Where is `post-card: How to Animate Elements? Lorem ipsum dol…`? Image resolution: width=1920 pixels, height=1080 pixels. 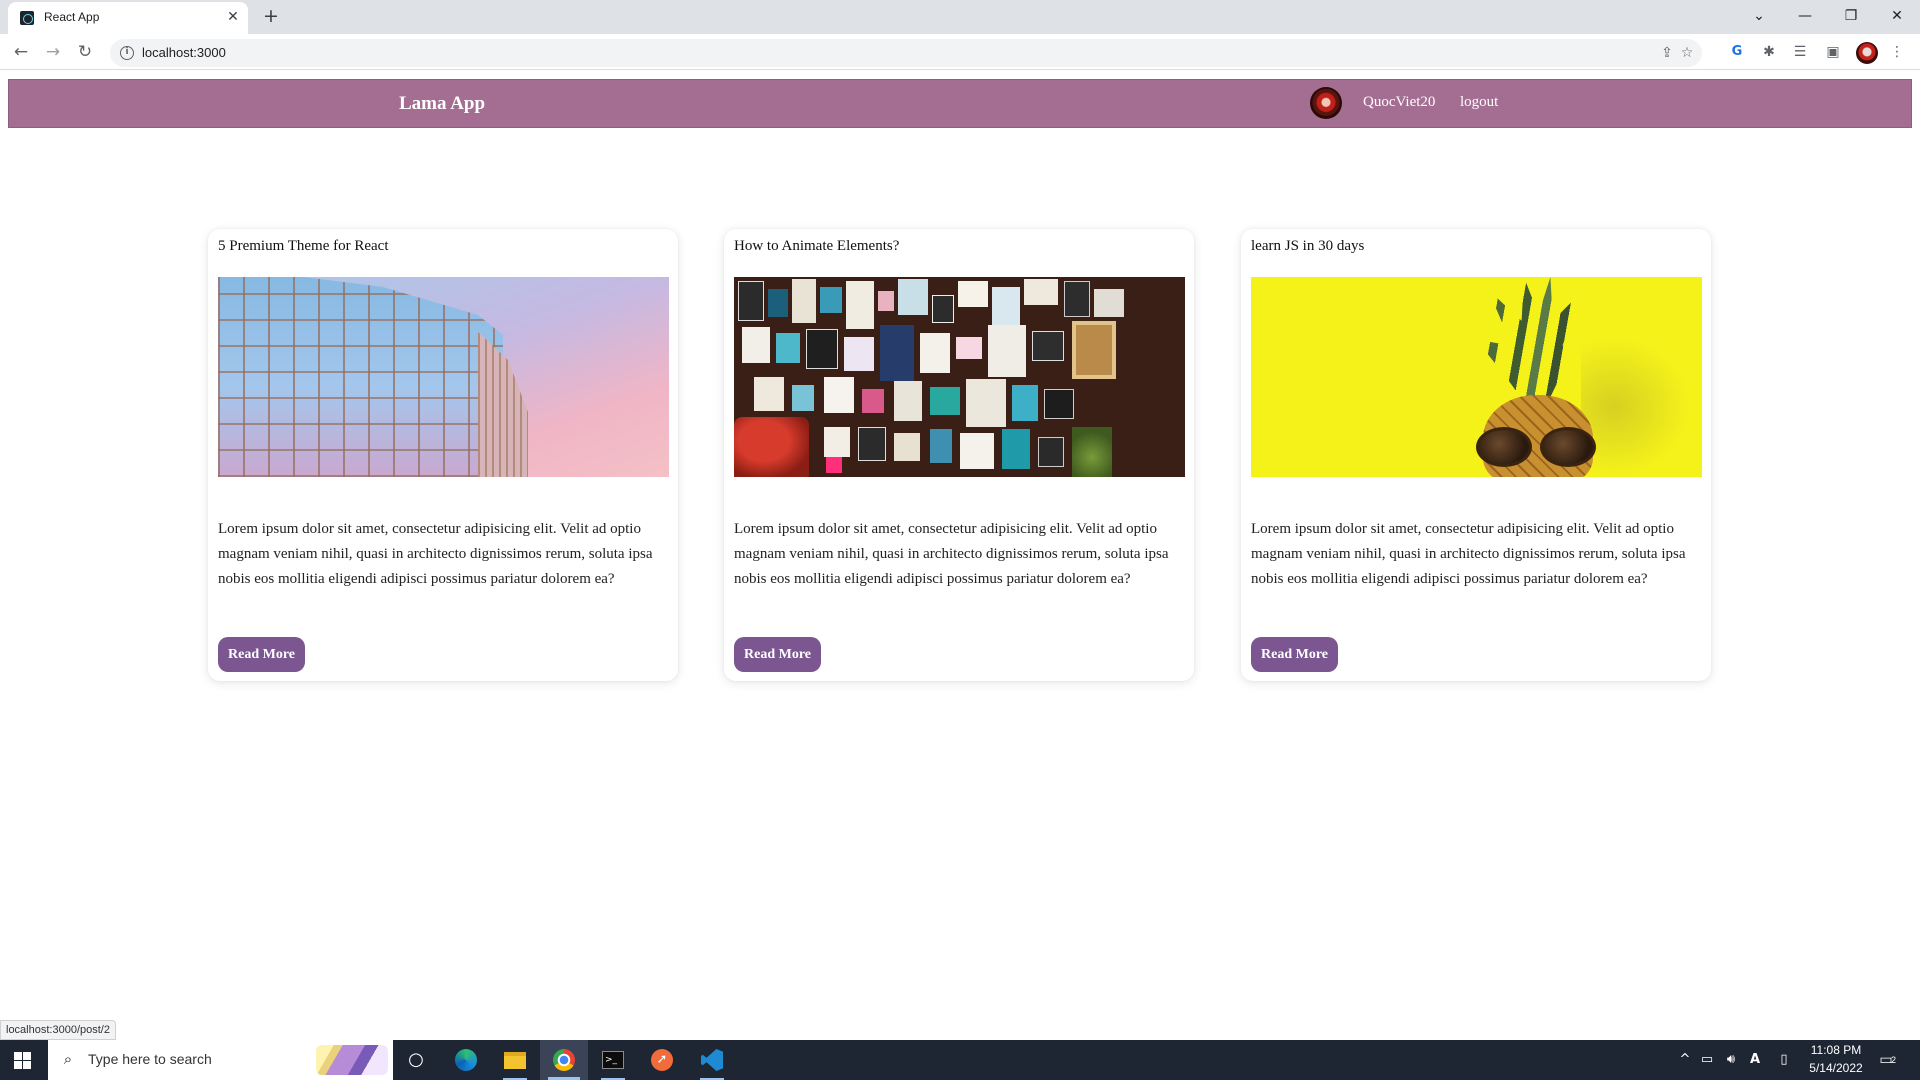
post-card: How to Animate Elements? Lorem ipsum dol… is located at coordinates (959, 455).